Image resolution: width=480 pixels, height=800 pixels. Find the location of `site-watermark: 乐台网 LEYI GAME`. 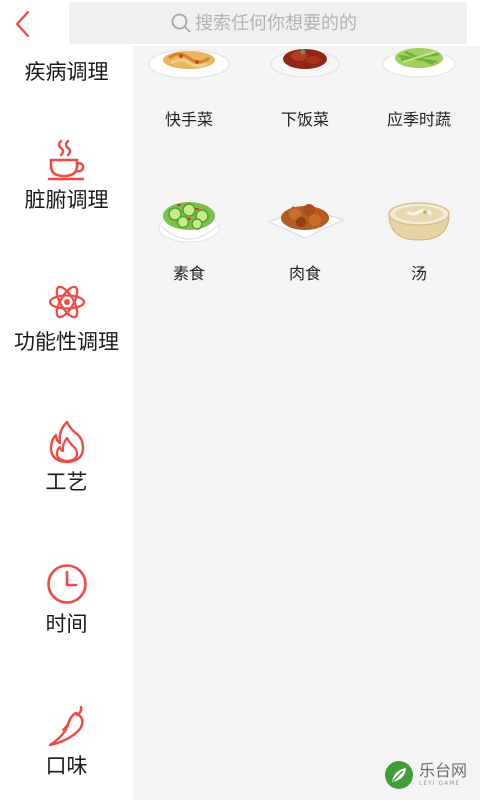

site-watermark: 乐台网 LEYI GAME is located at coordinates (429, 775).